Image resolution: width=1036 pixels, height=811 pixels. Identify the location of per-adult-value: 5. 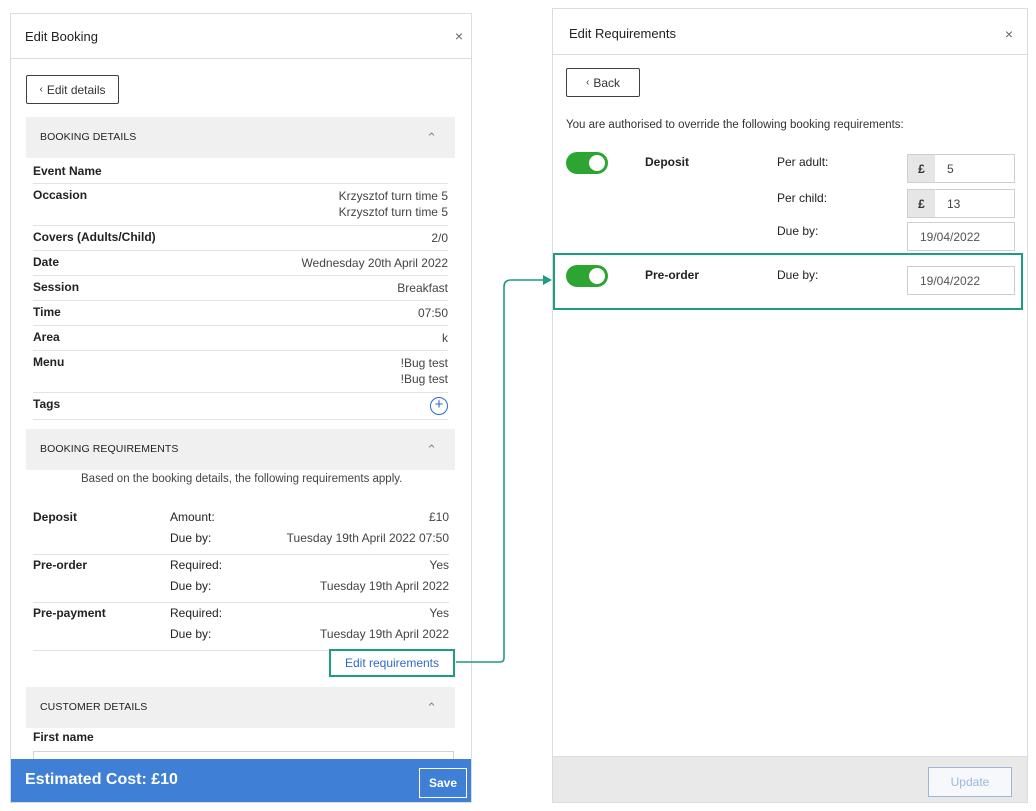
(950, 168).